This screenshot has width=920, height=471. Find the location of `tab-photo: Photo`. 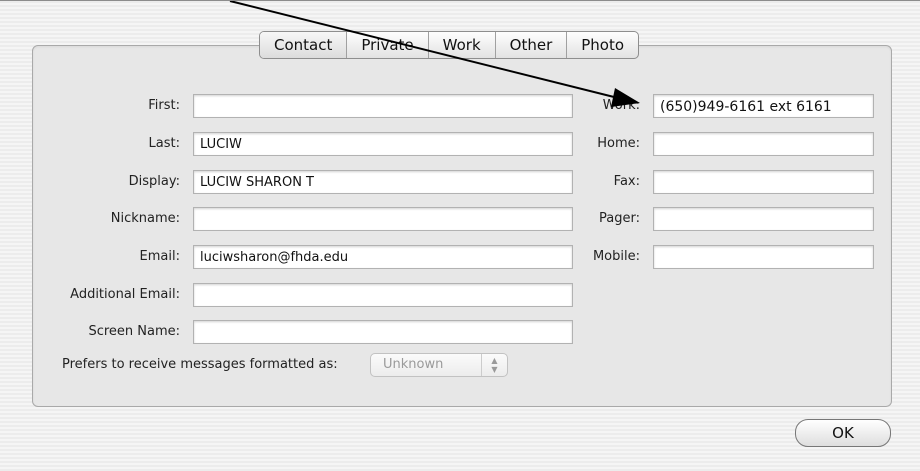

tab-photo: Photo is located at coordinates (602, 45).